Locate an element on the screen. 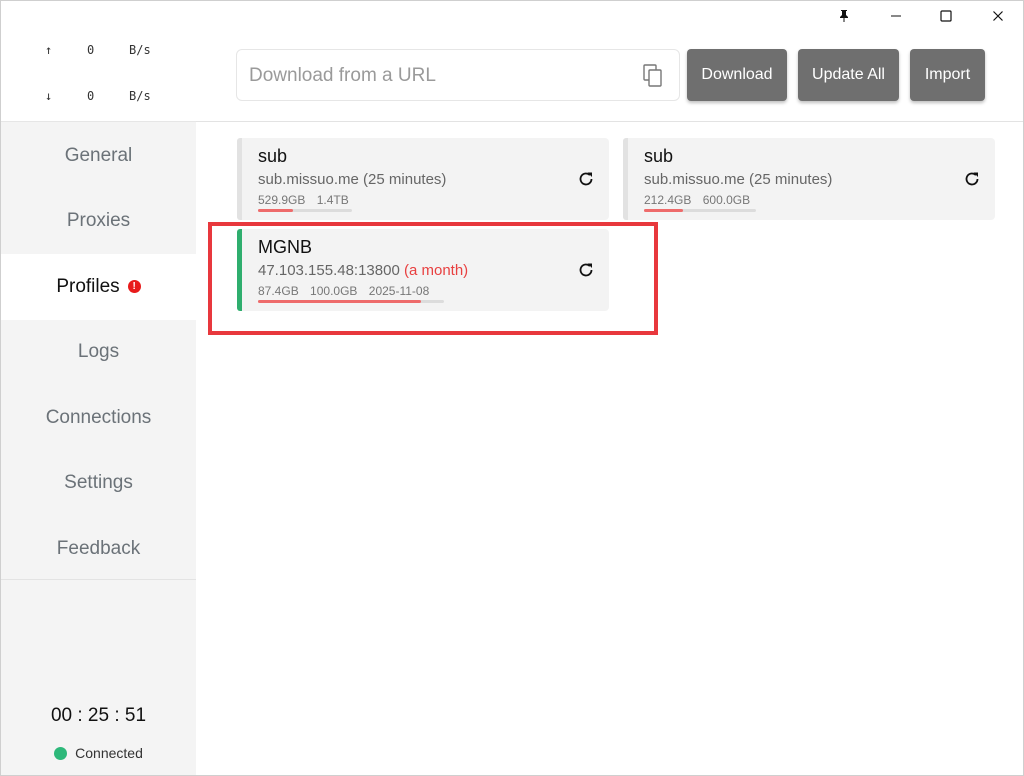 Image resolution: width=1024 pixels, height=776 pixels. close-icon is located at coordinates (998, 16).